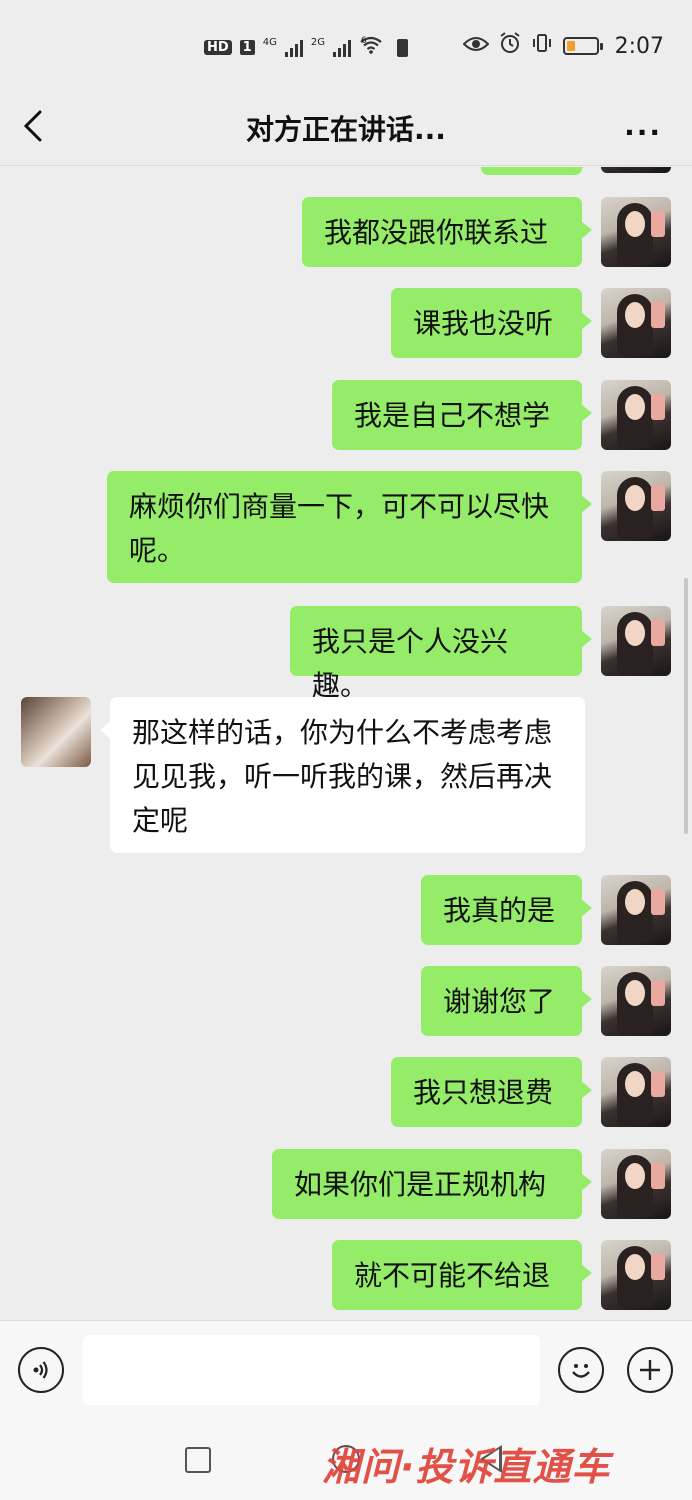 The image size is (692, 1500). What do you see at coordinates (506, 1001) in the screenshot?
I see `message-bubble: 谢谢您了` at bounding box center [506, 1001].